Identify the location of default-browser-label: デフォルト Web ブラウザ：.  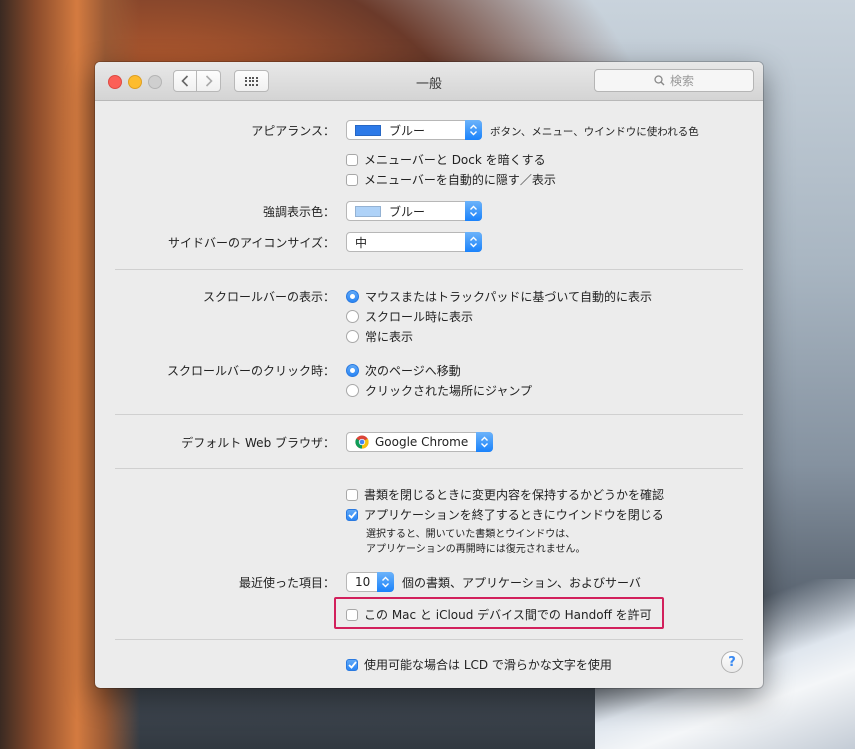
(258, 443).